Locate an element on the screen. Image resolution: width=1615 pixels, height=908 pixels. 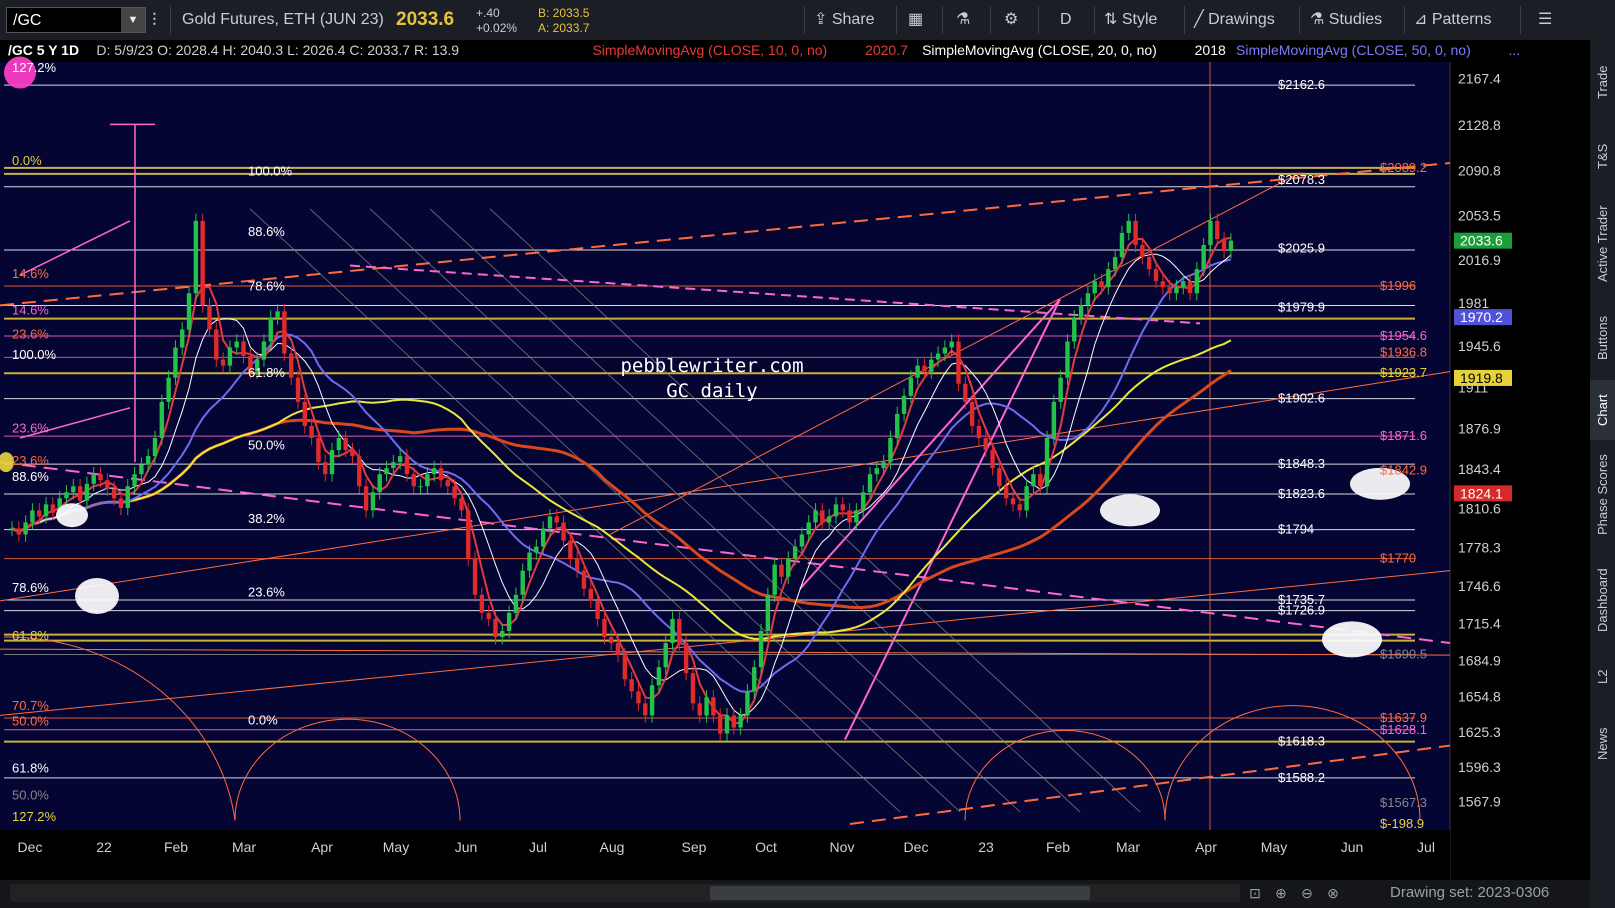
flask-icon: ⚗ is located at coordinates (1319, 19).